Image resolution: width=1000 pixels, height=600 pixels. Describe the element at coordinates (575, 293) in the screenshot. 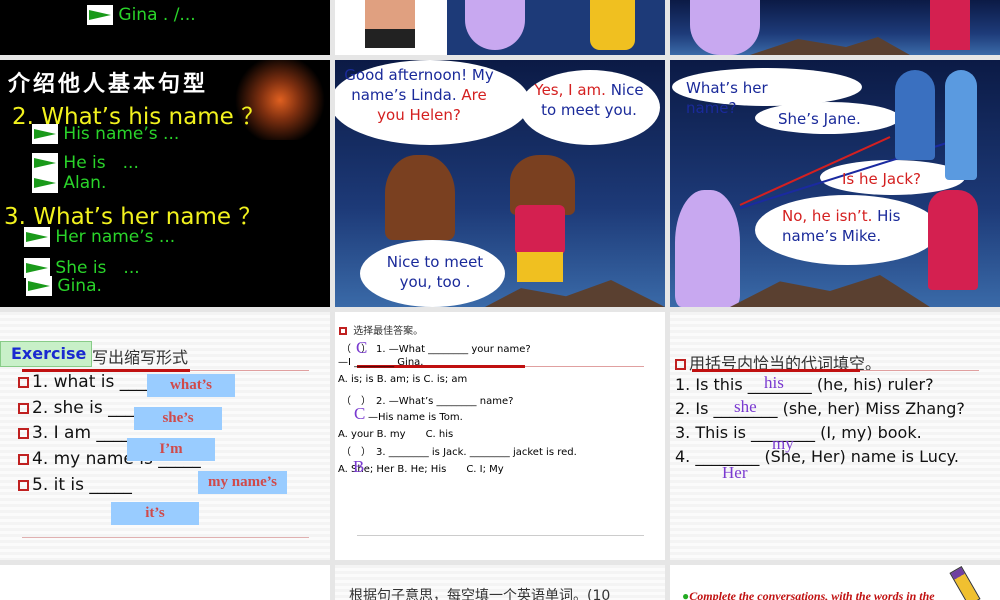

I see `mountains` at that location.